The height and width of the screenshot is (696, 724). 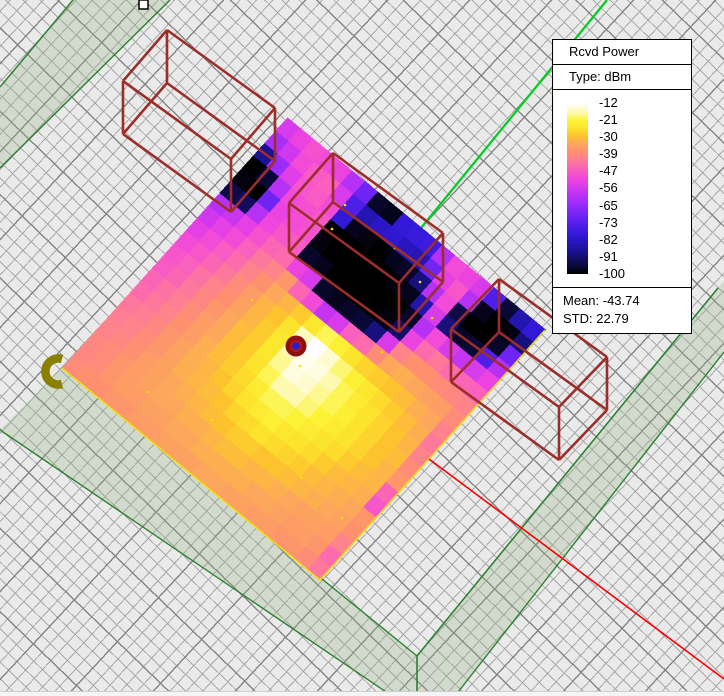 What do you see at coordinates (608, 137) in the screenshot?
I see `legend-tick: -30` at bounding box center [608, 137].